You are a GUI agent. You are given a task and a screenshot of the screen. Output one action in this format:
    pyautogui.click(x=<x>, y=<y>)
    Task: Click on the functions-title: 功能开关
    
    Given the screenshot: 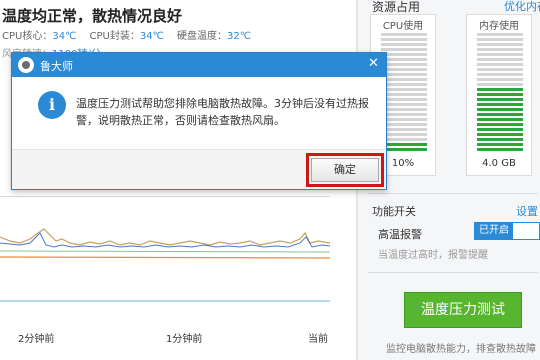 What is the action you would take?
    pyautogui.click(x=394, y=211)
    